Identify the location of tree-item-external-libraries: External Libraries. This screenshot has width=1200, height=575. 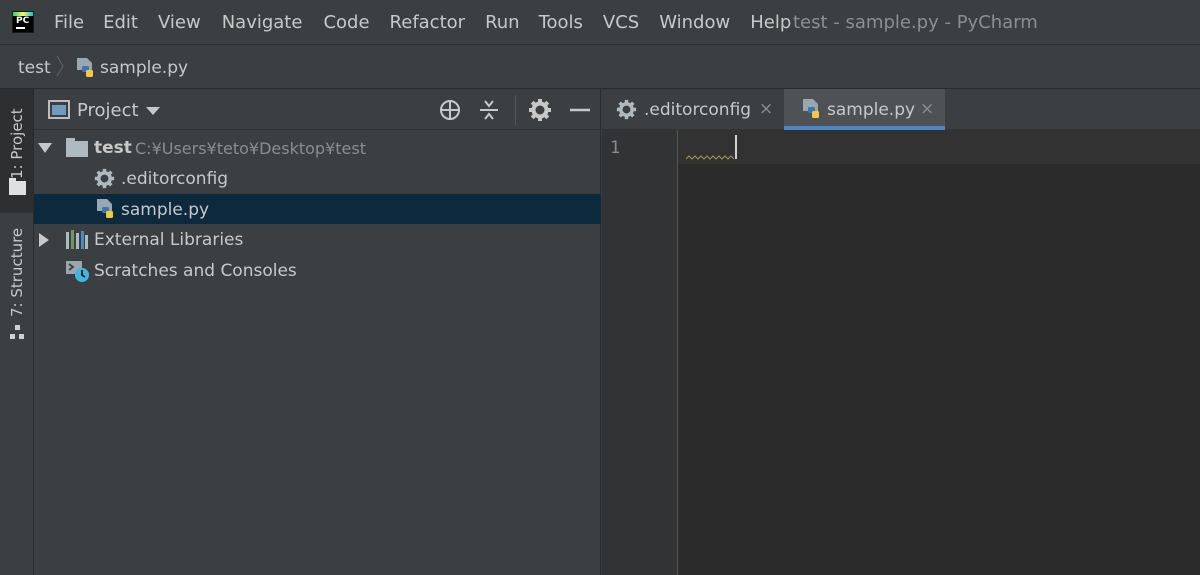
(317, 240).